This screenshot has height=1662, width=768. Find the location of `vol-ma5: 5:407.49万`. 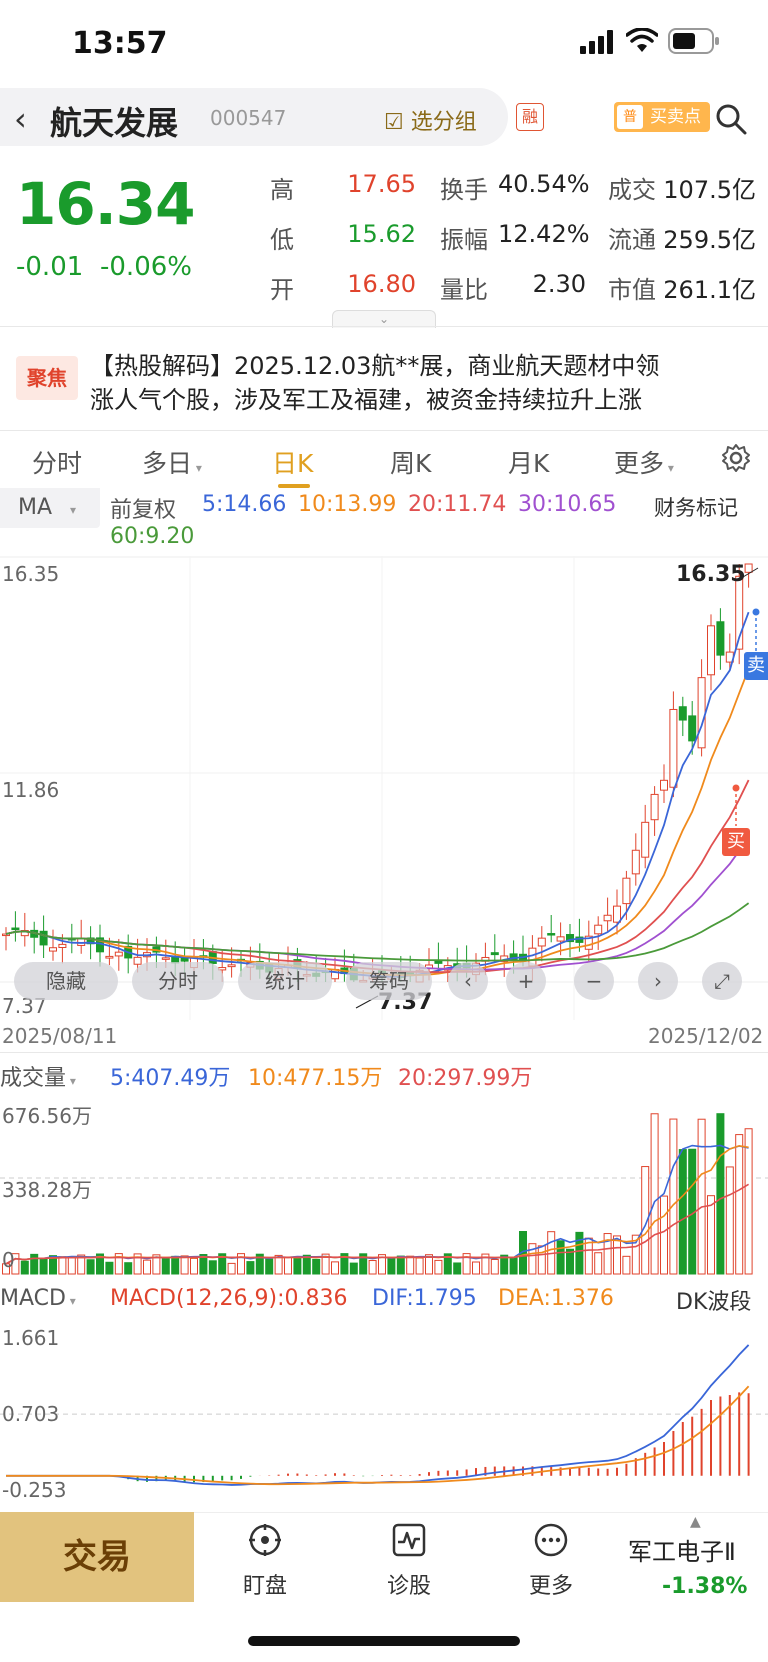

vol-ma5: 5:407.49万 is located at coordinates (170, 1078).